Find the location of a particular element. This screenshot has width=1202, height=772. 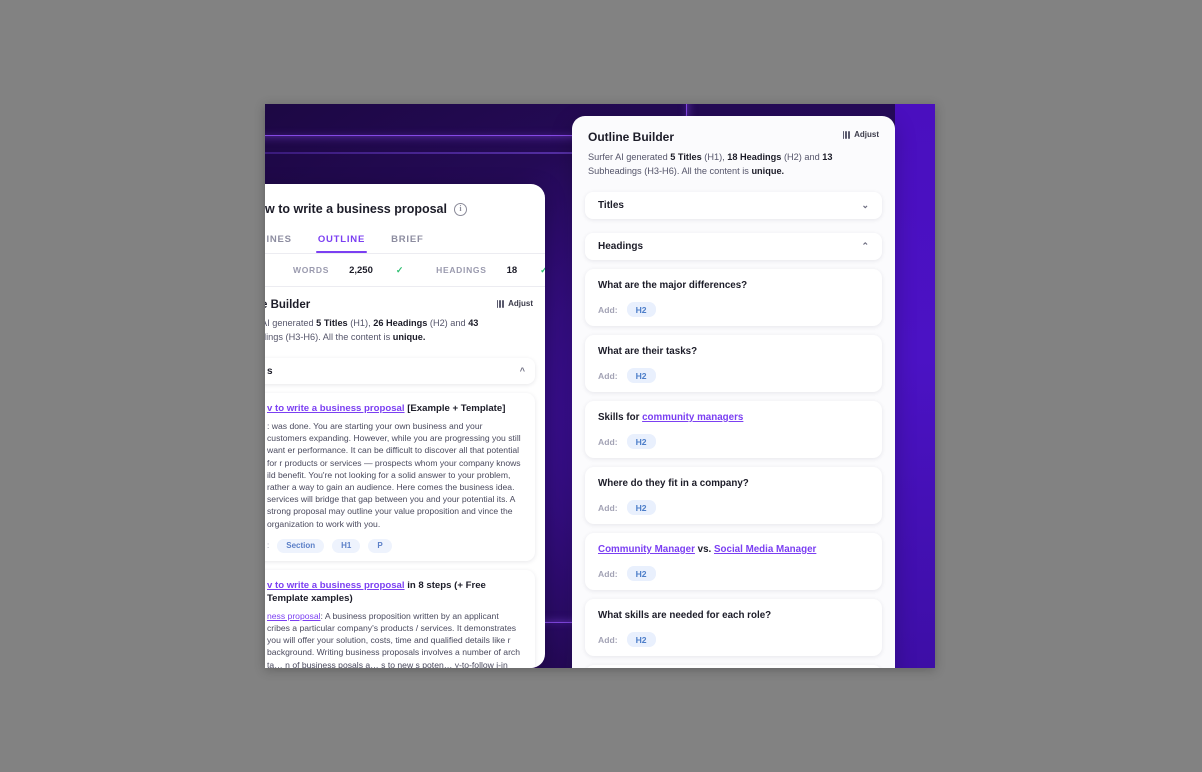

left-outline-builder-header: e Builder Adjust is located at coordinates (405, 299).